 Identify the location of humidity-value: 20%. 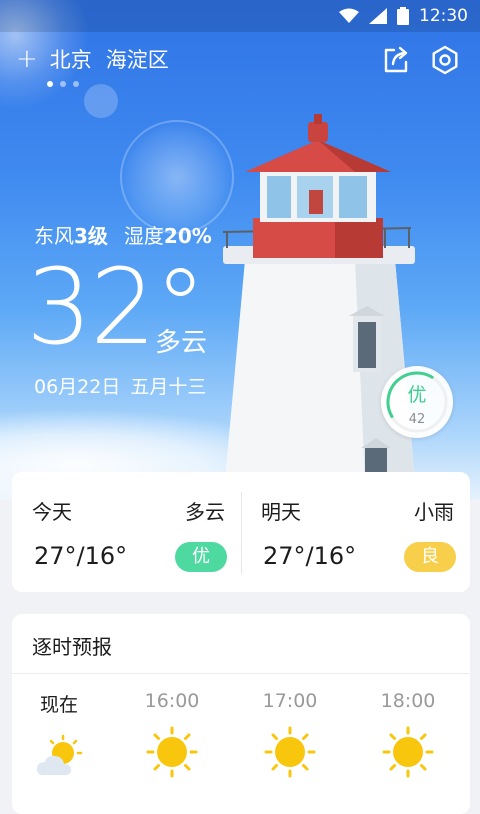
(187, 236).